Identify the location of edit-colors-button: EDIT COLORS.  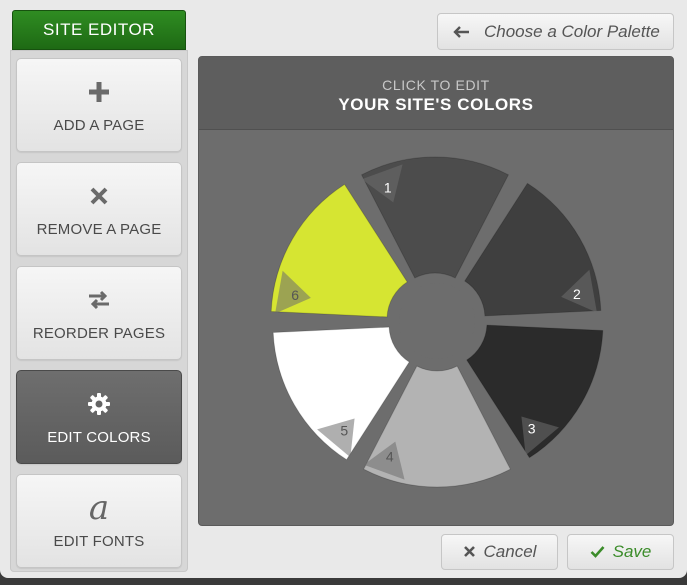
(99, 417).